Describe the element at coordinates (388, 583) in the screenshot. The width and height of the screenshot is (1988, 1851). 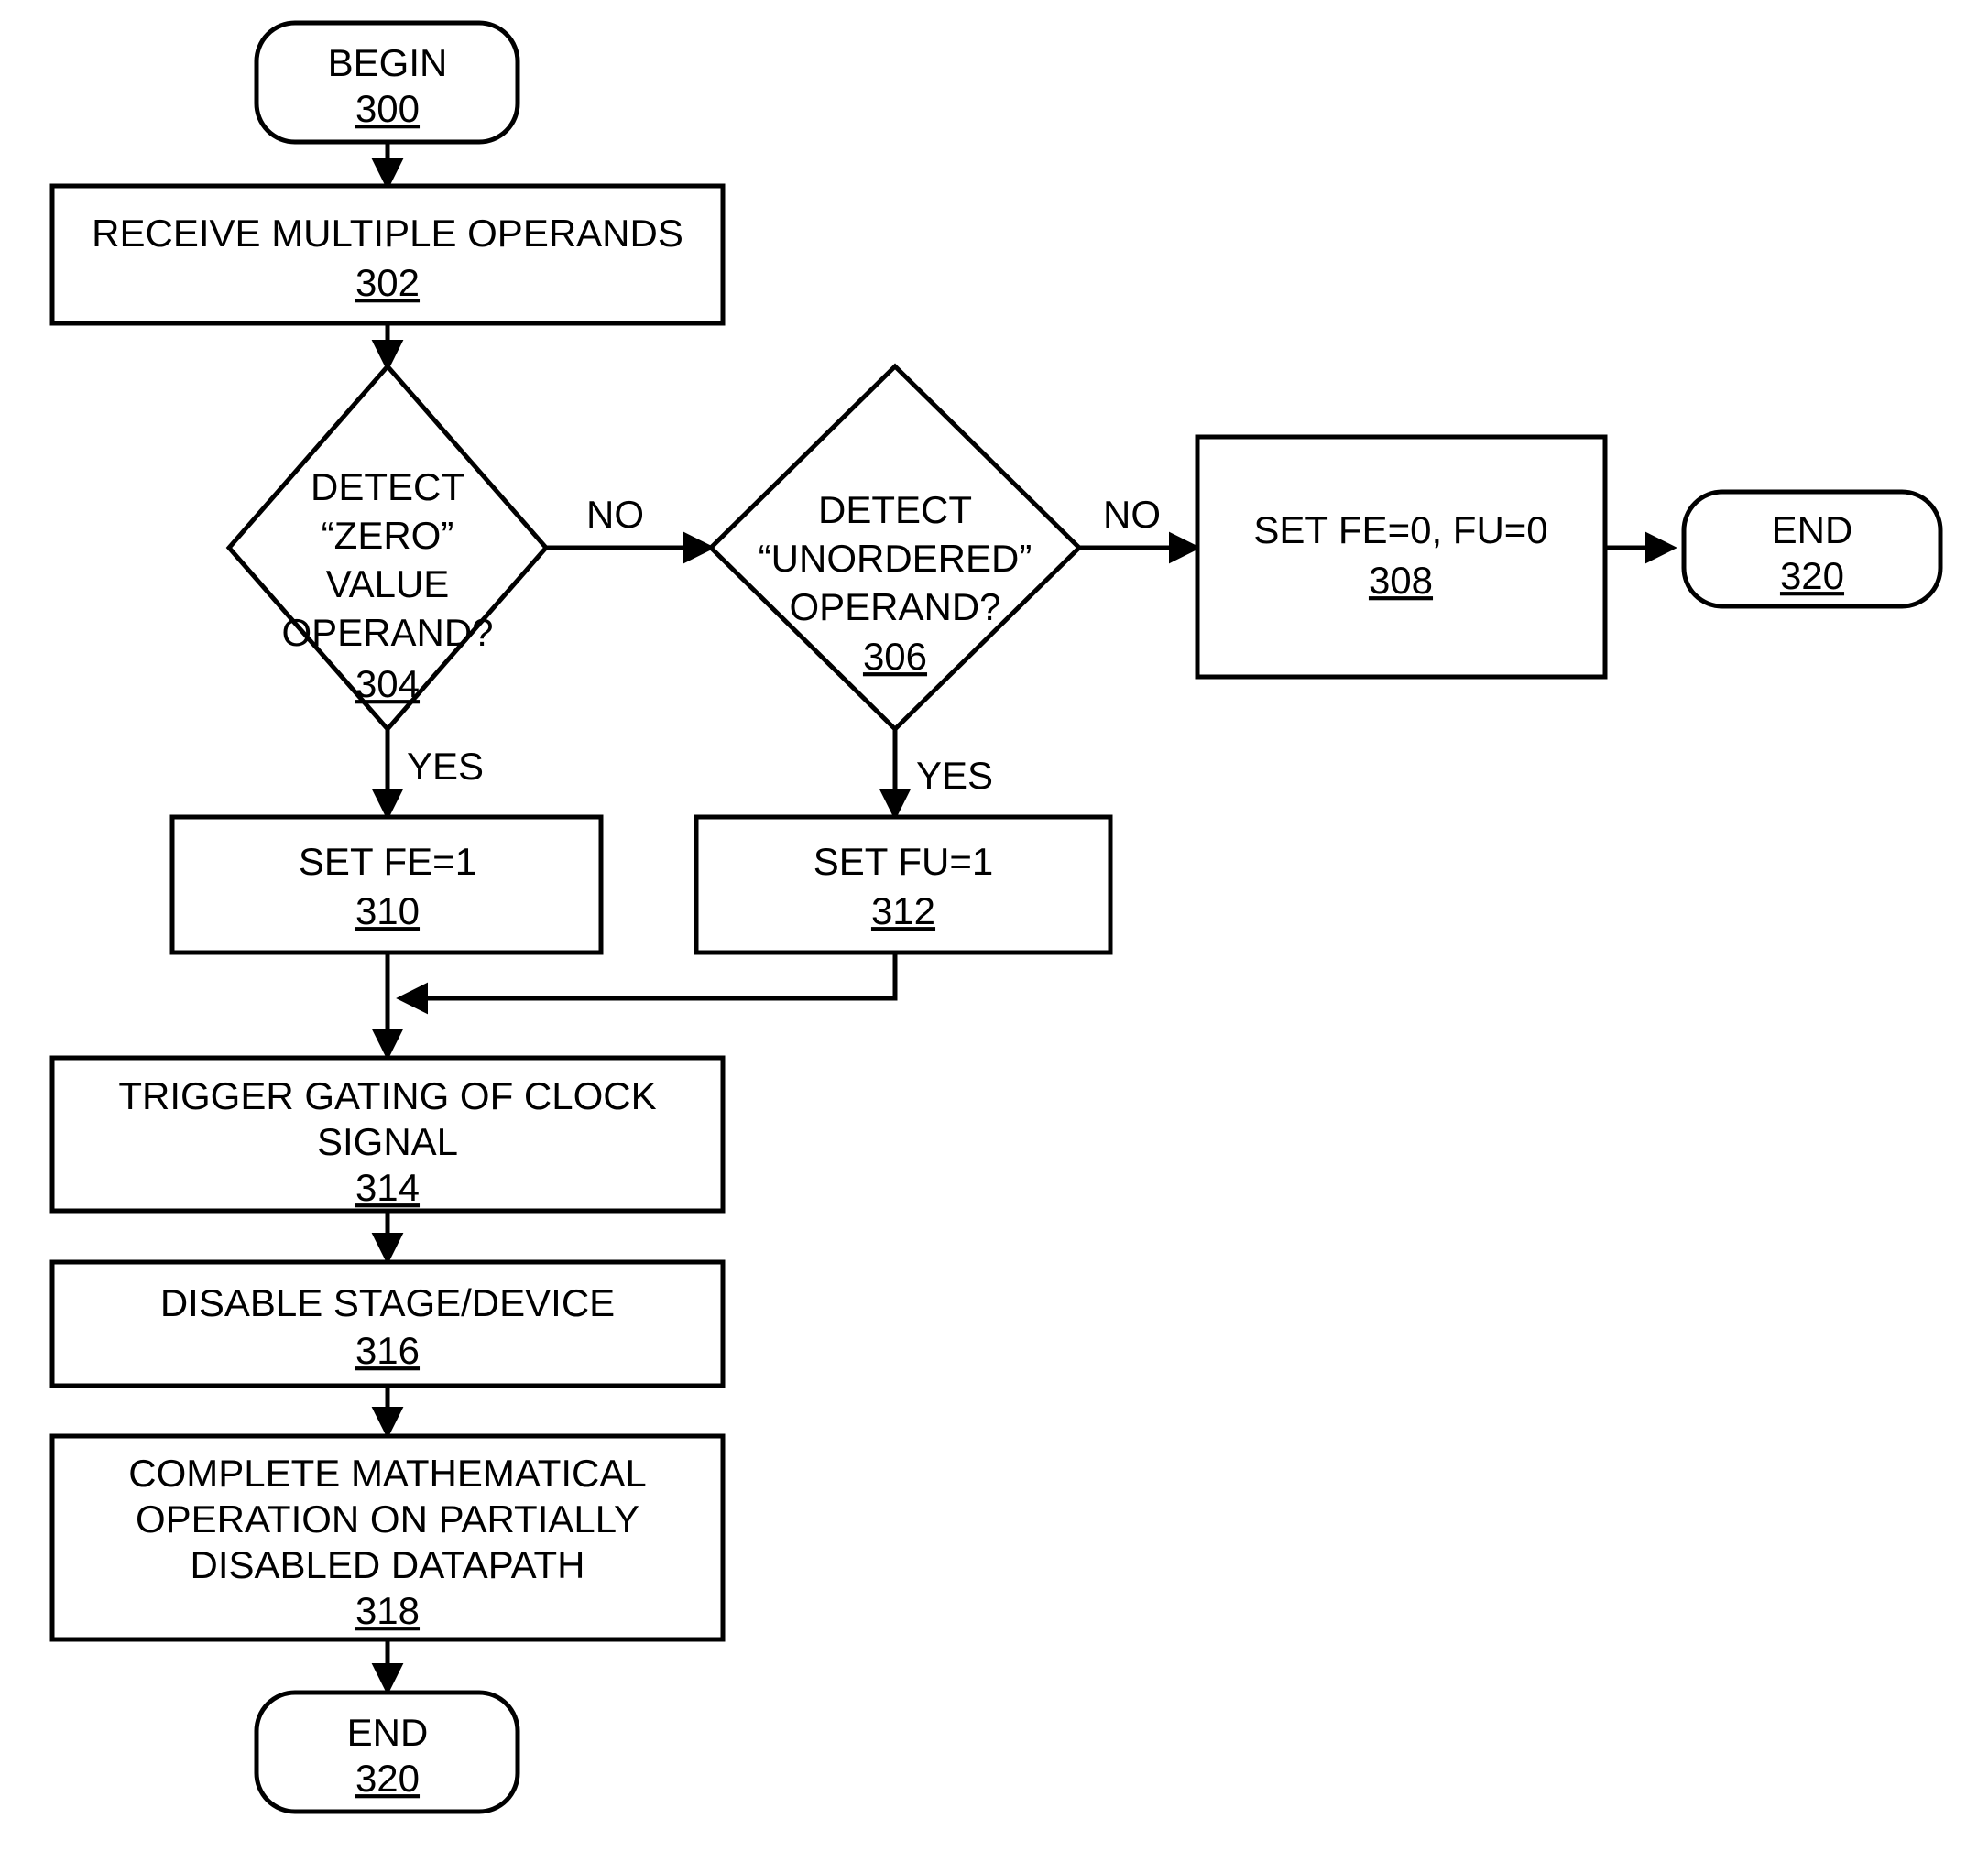
I see `detect-zero-304-line-3: VALUE` at that location.